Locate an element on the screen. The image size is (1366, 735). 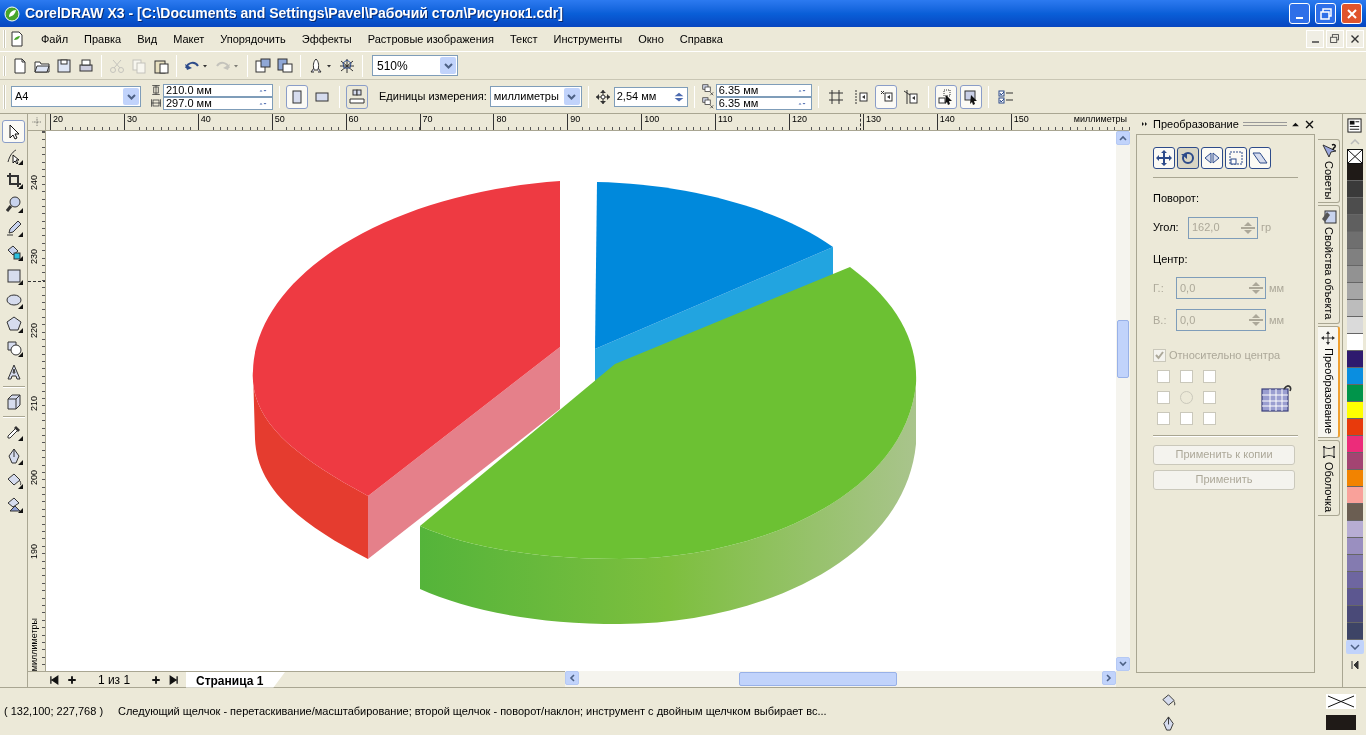
menu-item: Макет is located at coordinates (189, 39).